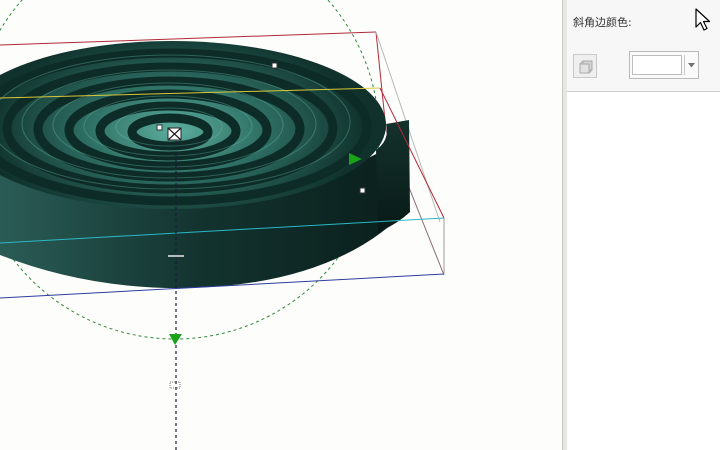 The height and width of the screenshot is (450, 720). I want to click on axis-end-marker, so click(175, 385).